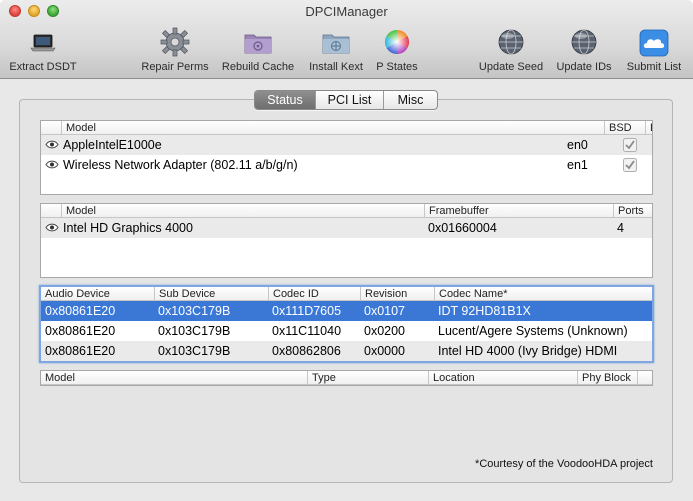 This screenshot has width=693, height=501. I want to click on repair-perms-label: Repair Perms, so click(175, 67).